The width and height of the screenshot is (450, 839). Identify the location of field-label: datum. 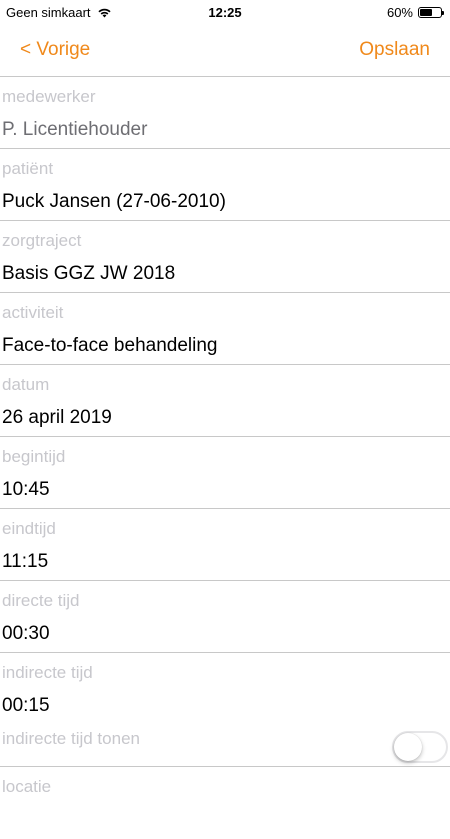
(26, 384).